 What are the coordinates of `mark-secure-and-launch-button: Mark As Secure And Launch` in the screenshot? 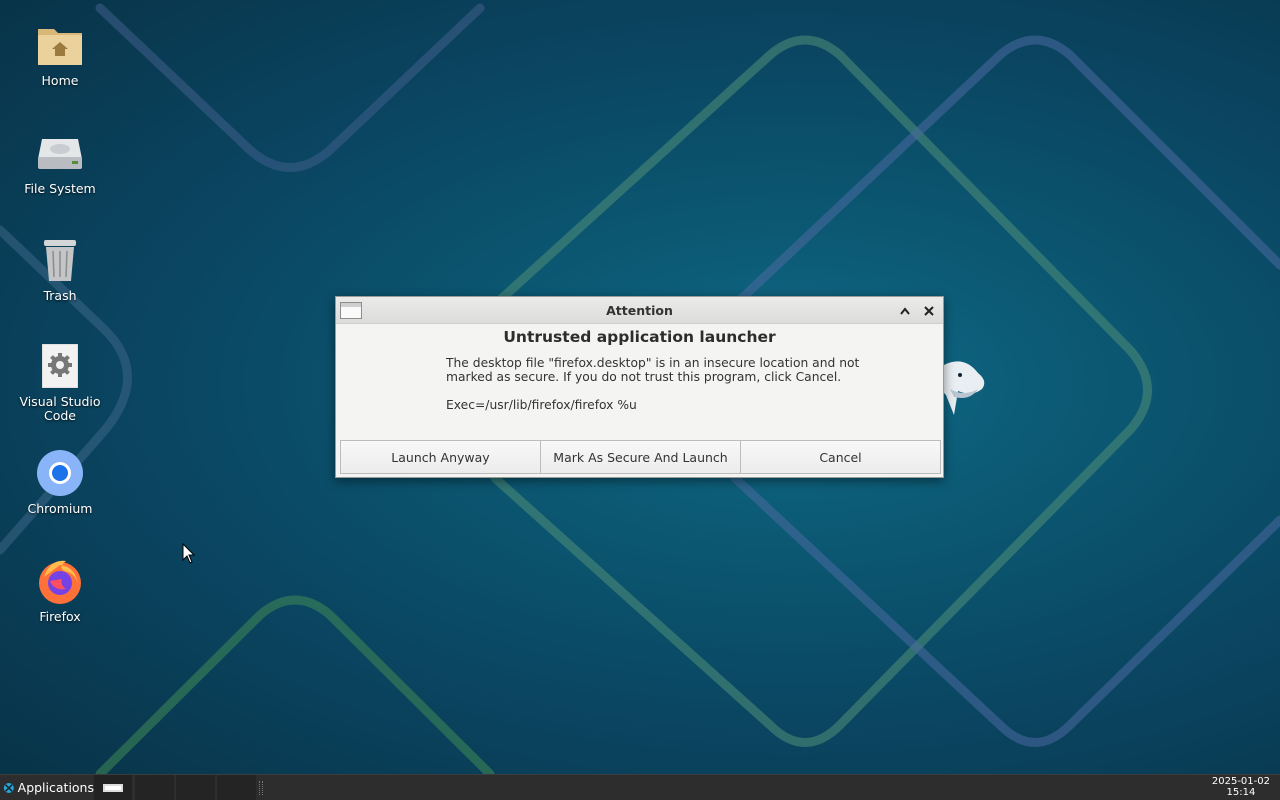 It's located at (640, 457).